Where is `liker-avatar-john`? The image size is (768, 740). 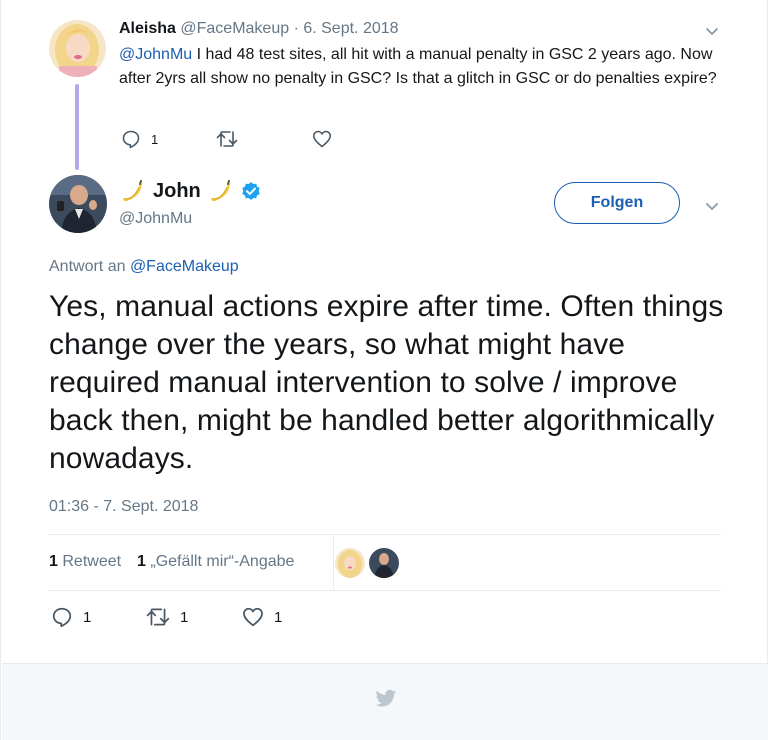 liker-avatar-john is located at coordinates (384, 563).